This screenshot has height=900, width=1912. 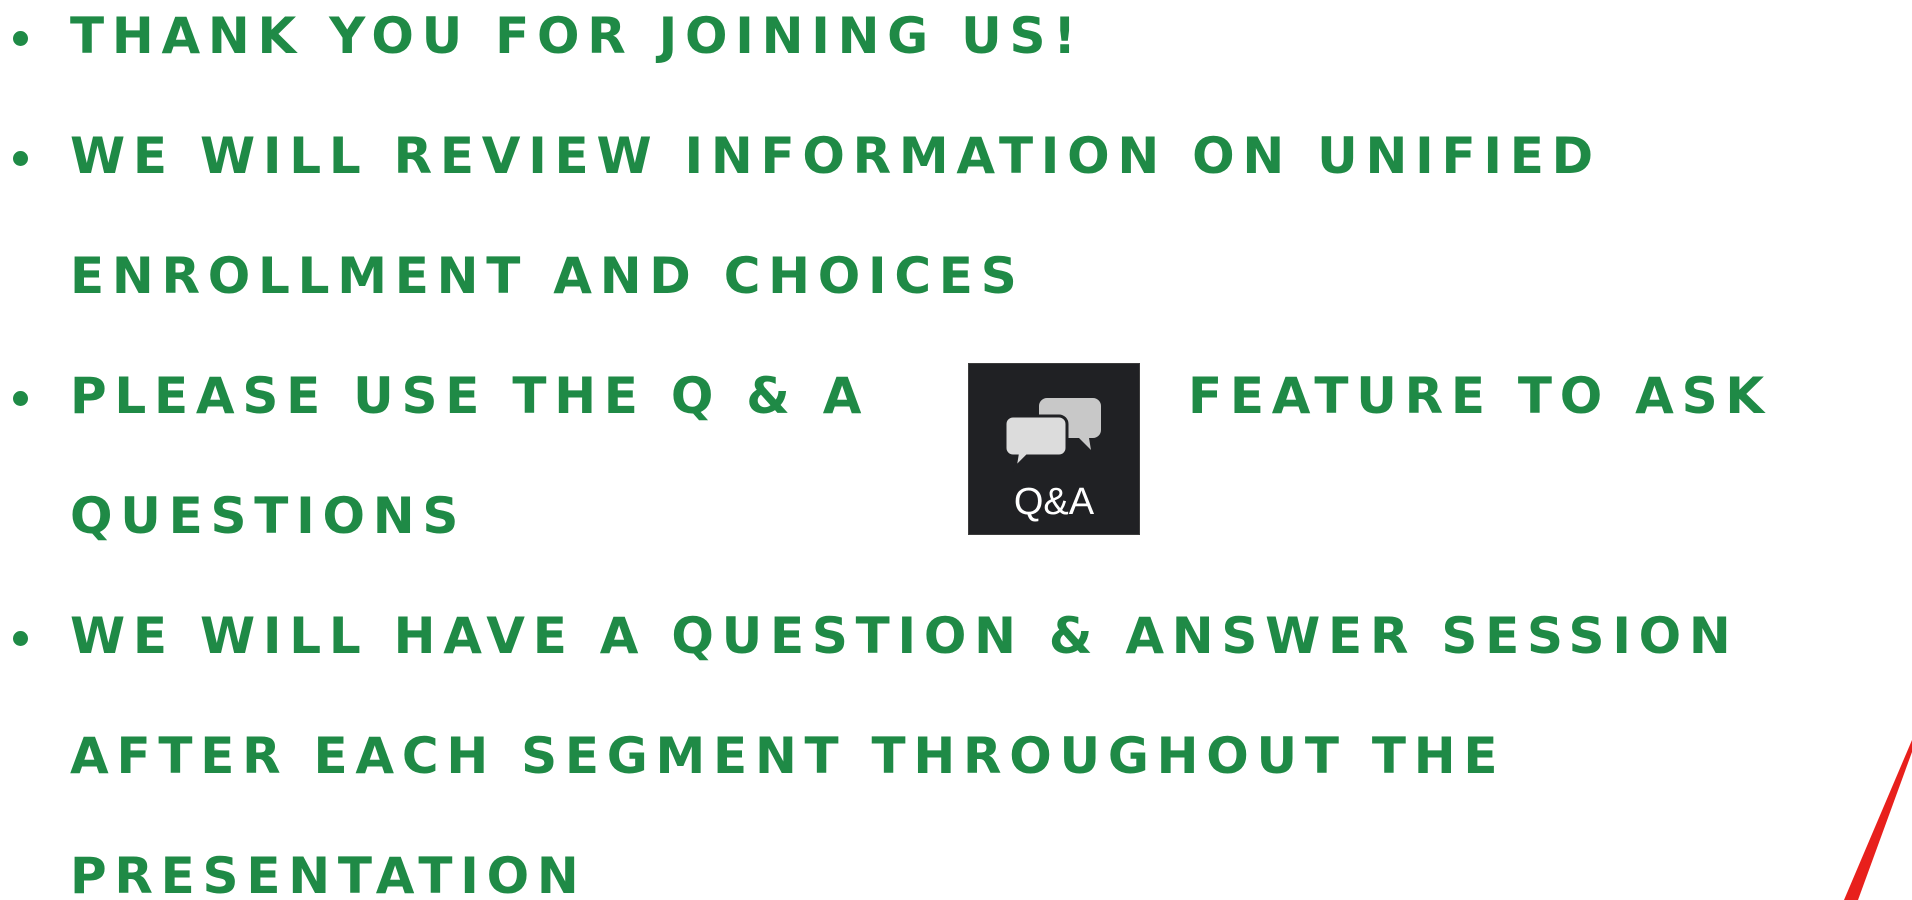 What do you see at coordinates (547, 276) in the screenshot?
I see `bullet-2-line-2: ENROLLMENT AND CHOICES` at bounding box center [547, 276].